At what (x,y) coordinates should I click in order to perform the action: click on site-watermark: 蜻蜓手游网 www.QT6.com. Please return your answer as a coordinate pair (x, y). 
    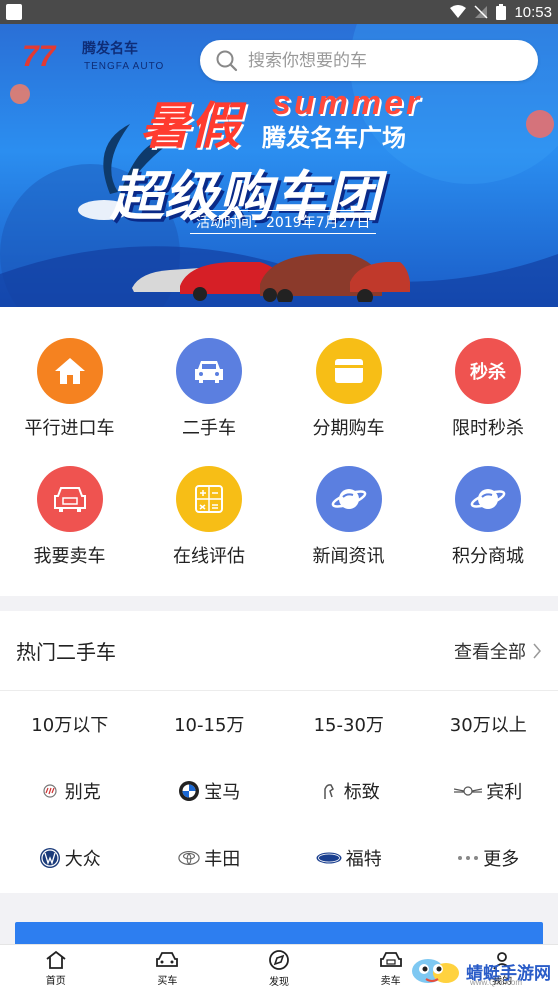
    Looking at the image, I should click on (484, 971).